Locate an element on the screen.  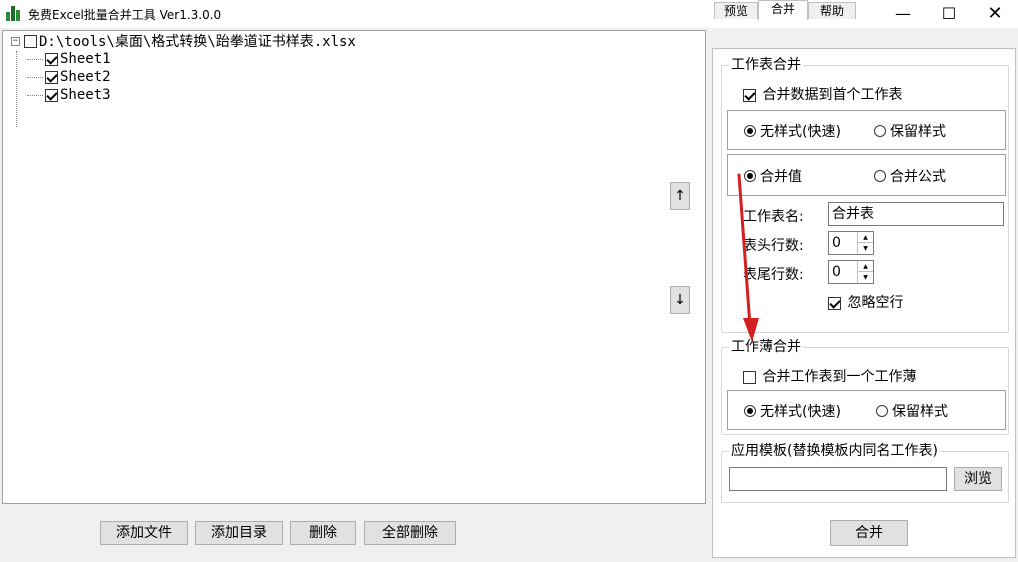
maximize-button: ☐ is located at coordinates (949, 14).